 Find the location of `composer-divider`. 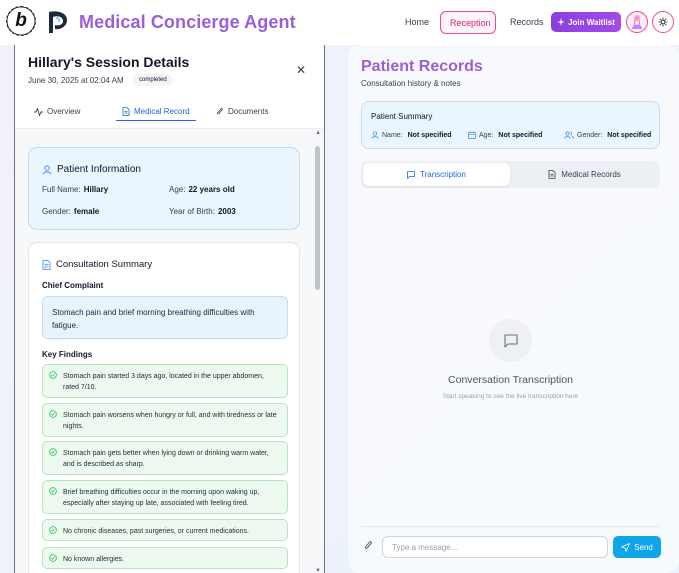

composer-divider is located at coordinates (510, 526).